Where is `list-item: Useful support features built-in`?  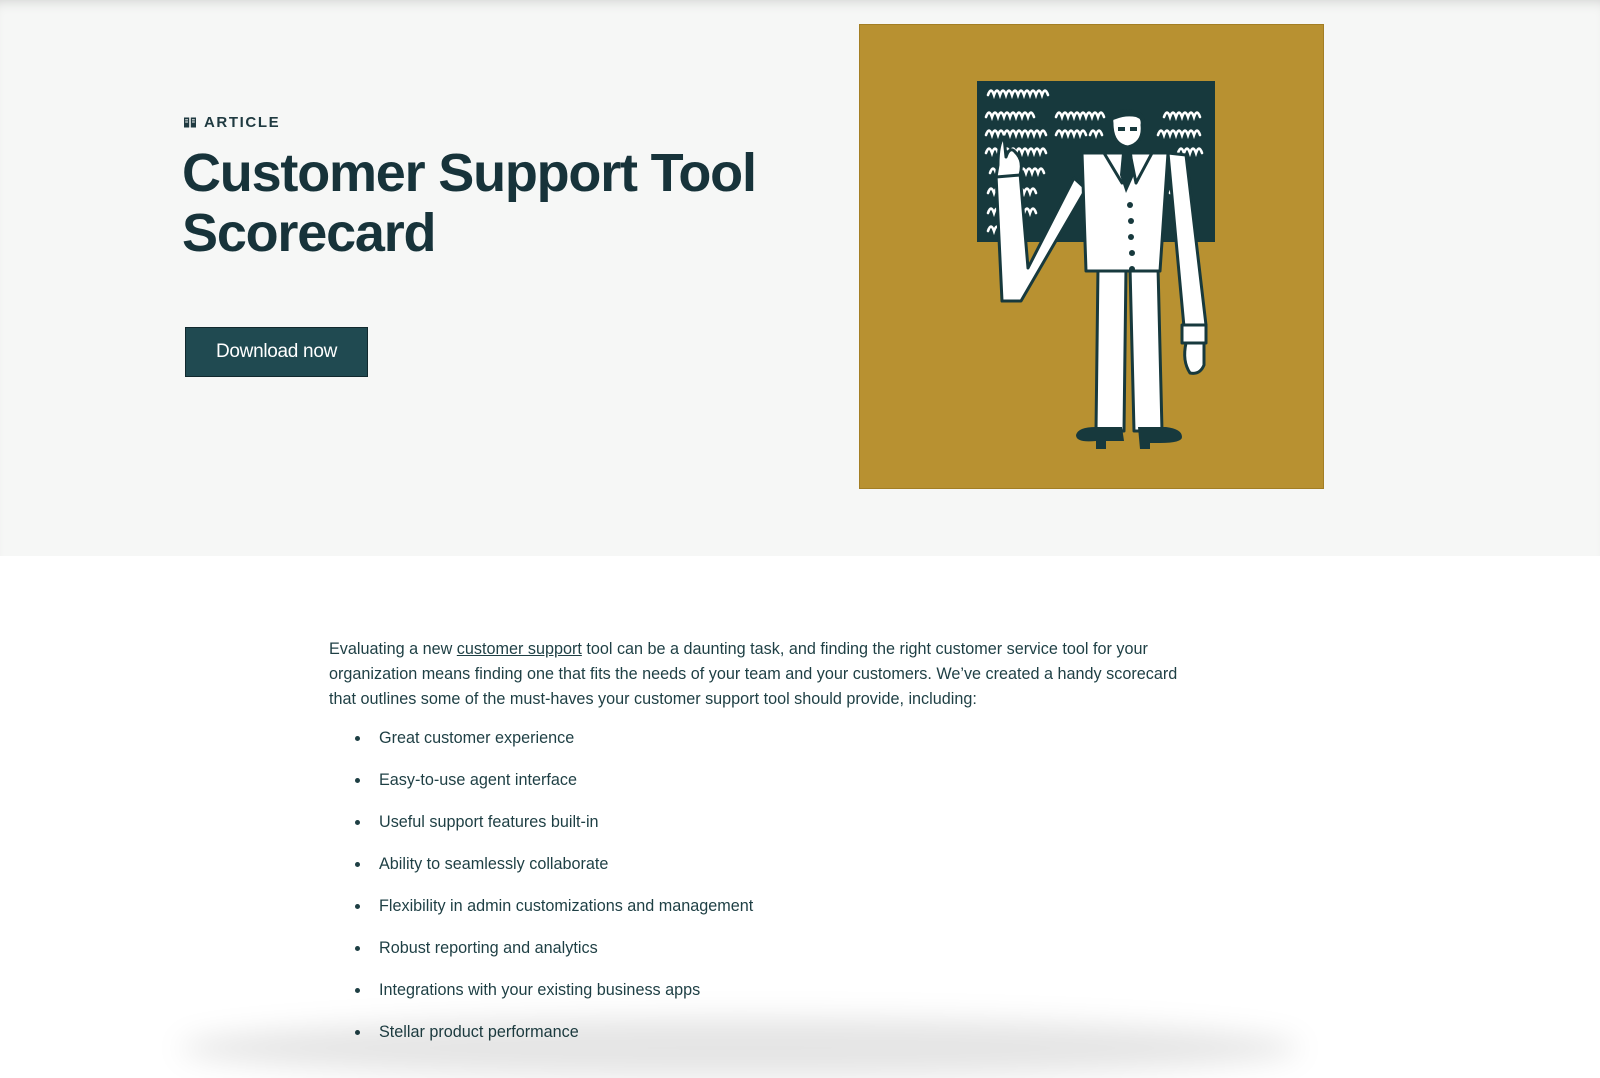 list-item: Useful support features built-in is located at coordinates (759, 833).